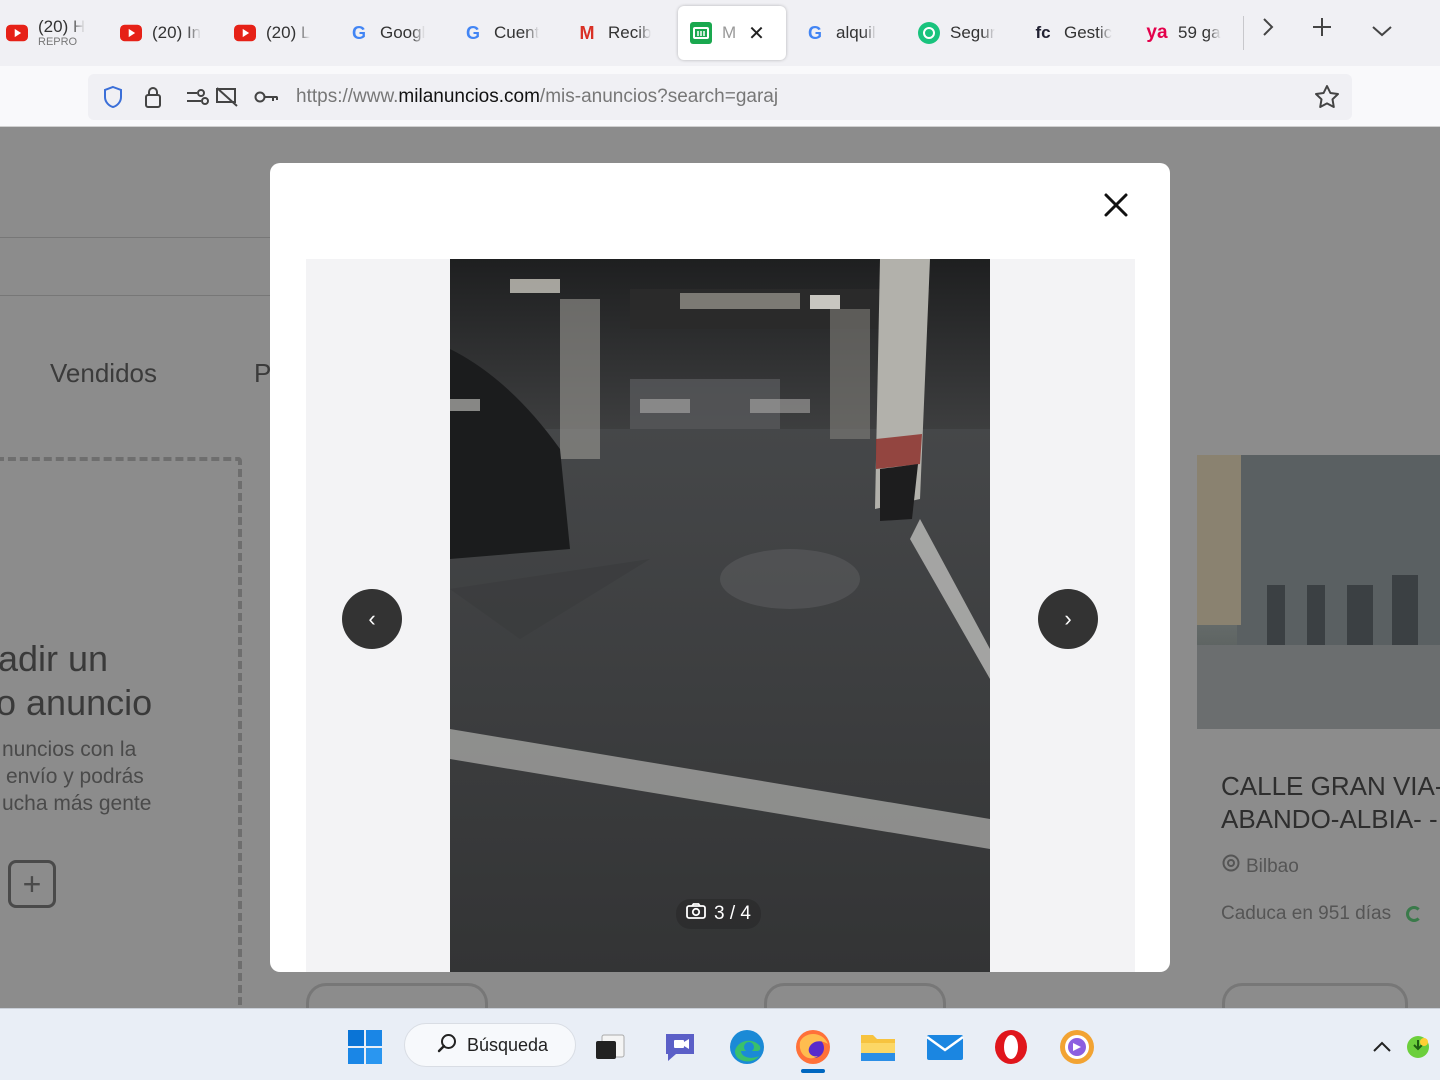  Describe the element at coordinates (813, 1047) in the screenshot. I see `firefox-icon` at that location.